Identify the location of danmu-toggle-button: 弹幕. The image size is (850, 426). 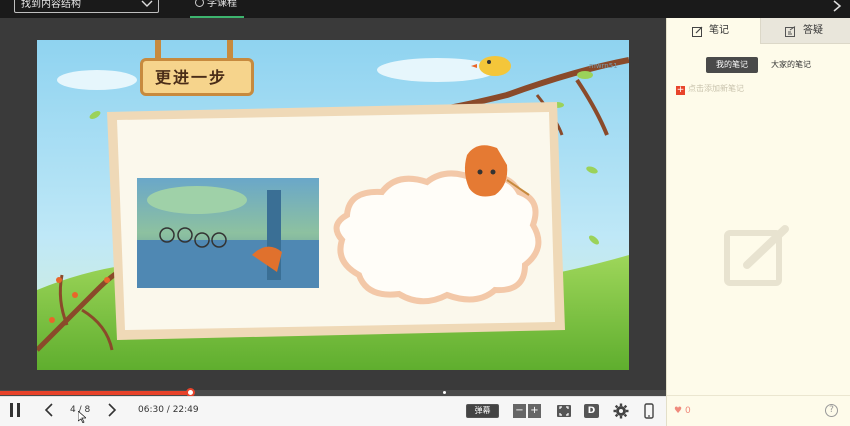
(482, 411).